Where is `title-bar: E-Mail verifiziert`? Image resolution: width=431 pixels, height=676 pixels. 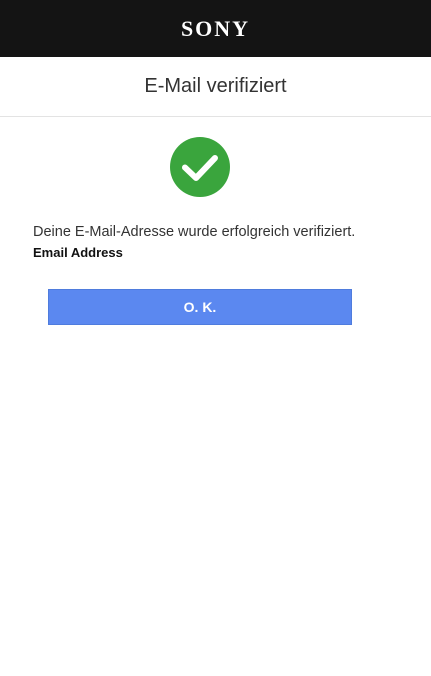
title-bar: E-Mail verifiziert is located at coordinates (215, 87).